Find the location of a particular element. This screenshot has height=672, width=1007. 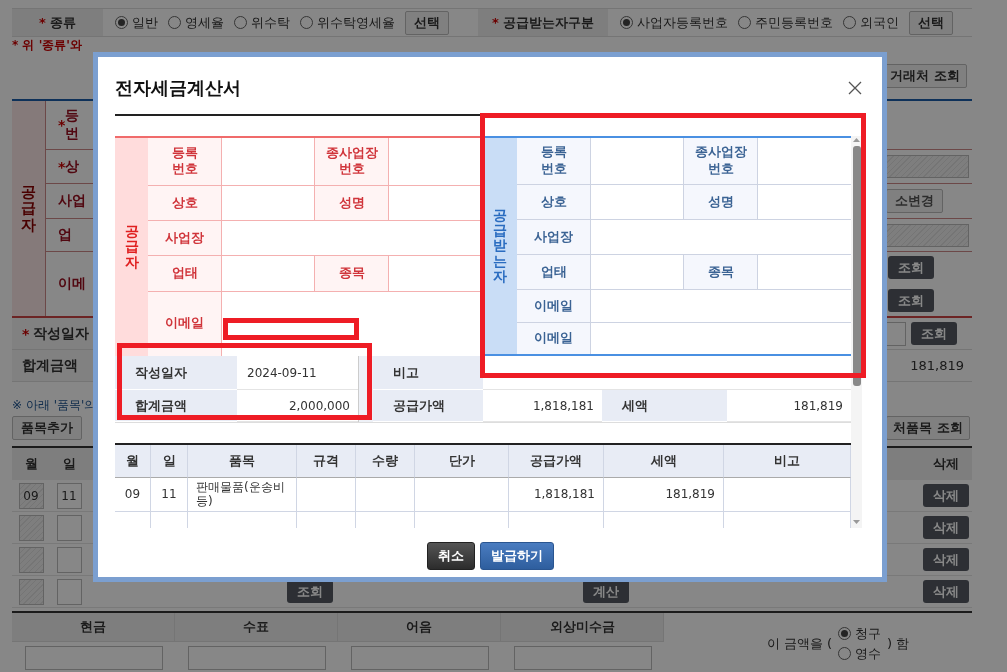

radio-label: 청구 is located at coordinates (868, 633).